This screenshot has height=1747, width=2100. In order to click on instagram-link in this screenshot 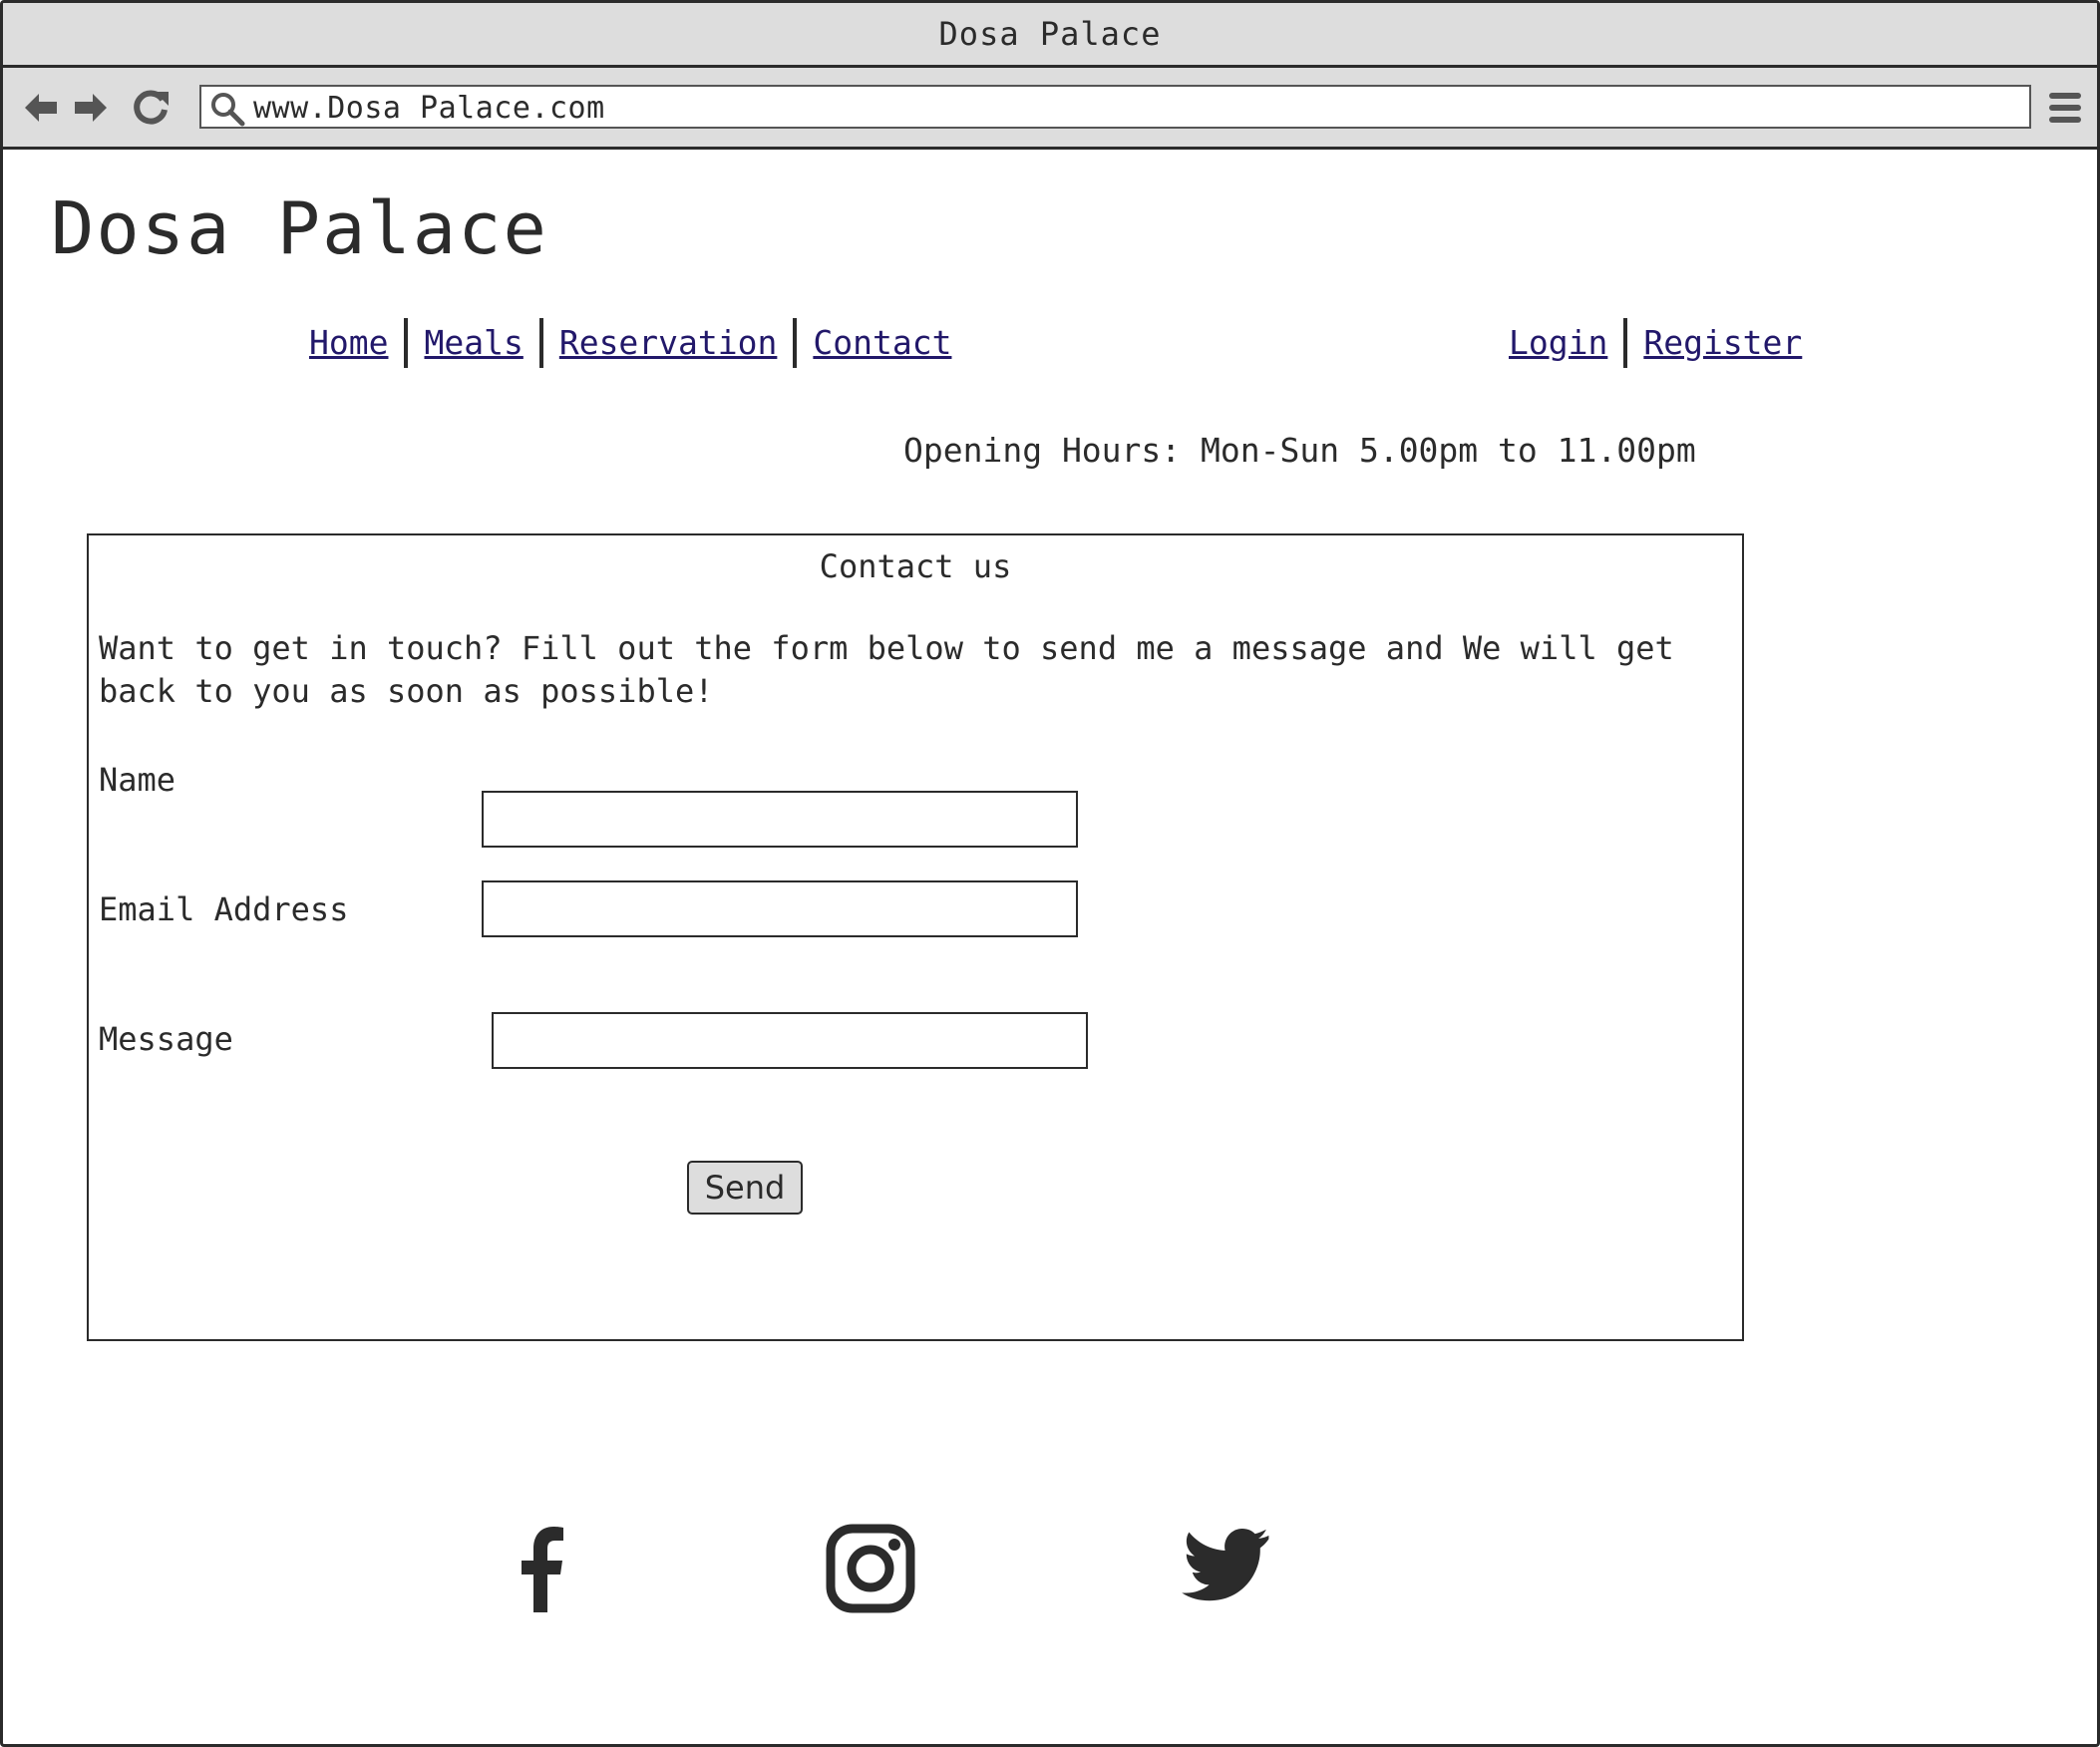, I will do `click(871, 1568)`.